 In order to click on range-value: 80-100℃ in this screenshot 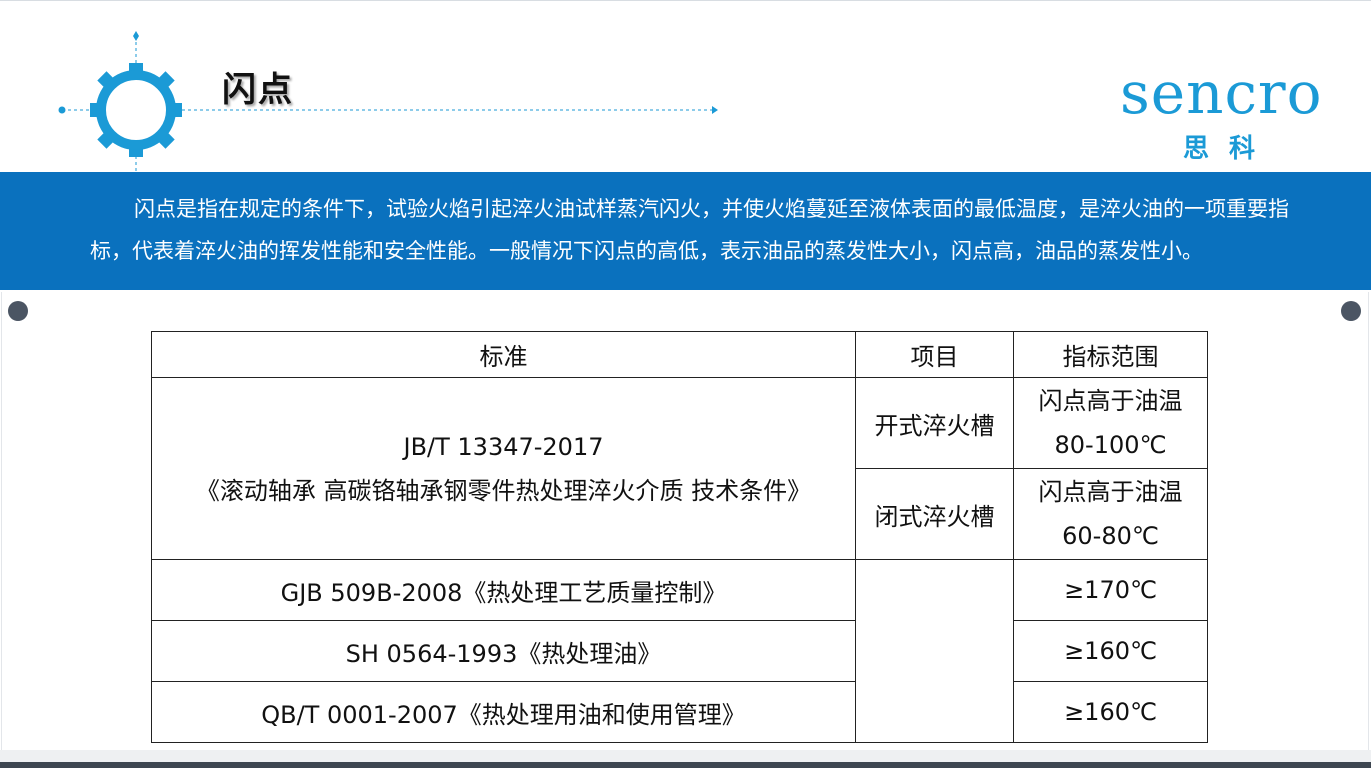, I will do `click(1110, 445)`.